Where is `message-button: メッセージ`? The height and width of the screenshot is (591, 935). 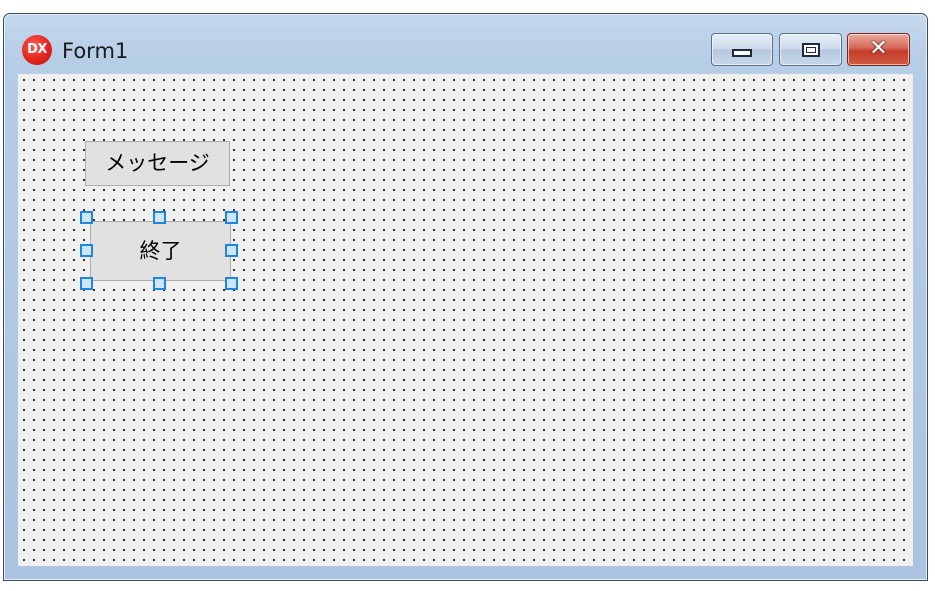
message-button: メッセージ is located at coordinates (157, 163).